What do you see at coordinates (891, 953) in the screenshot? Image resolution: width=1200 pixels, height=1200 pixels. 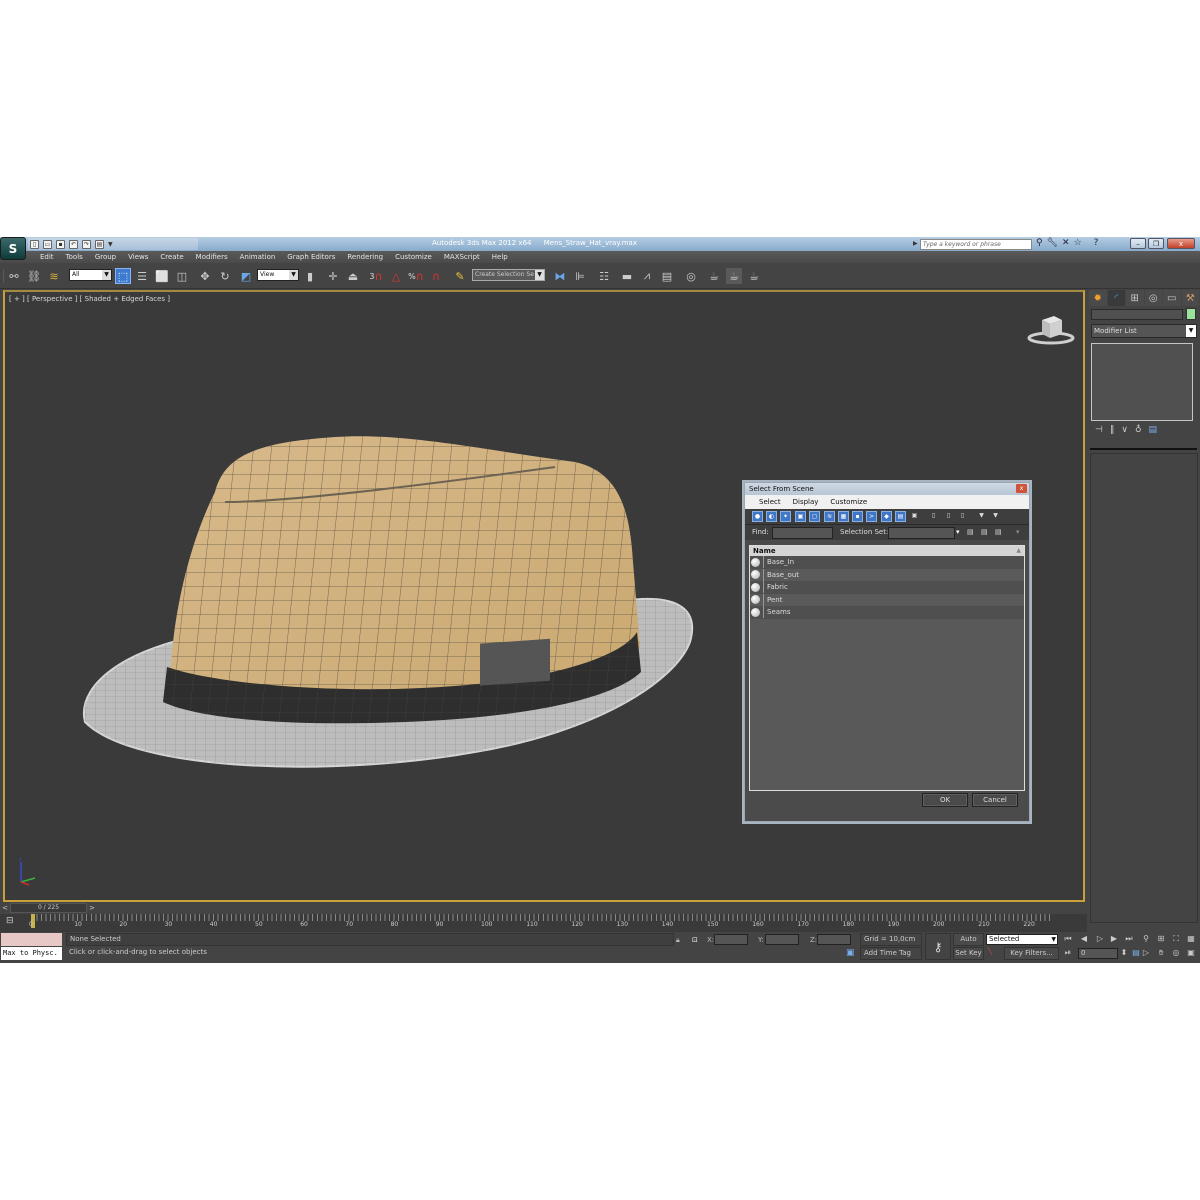 I see `add-time-tag-button: Add Time Tag` at bounding box center [891, 953].